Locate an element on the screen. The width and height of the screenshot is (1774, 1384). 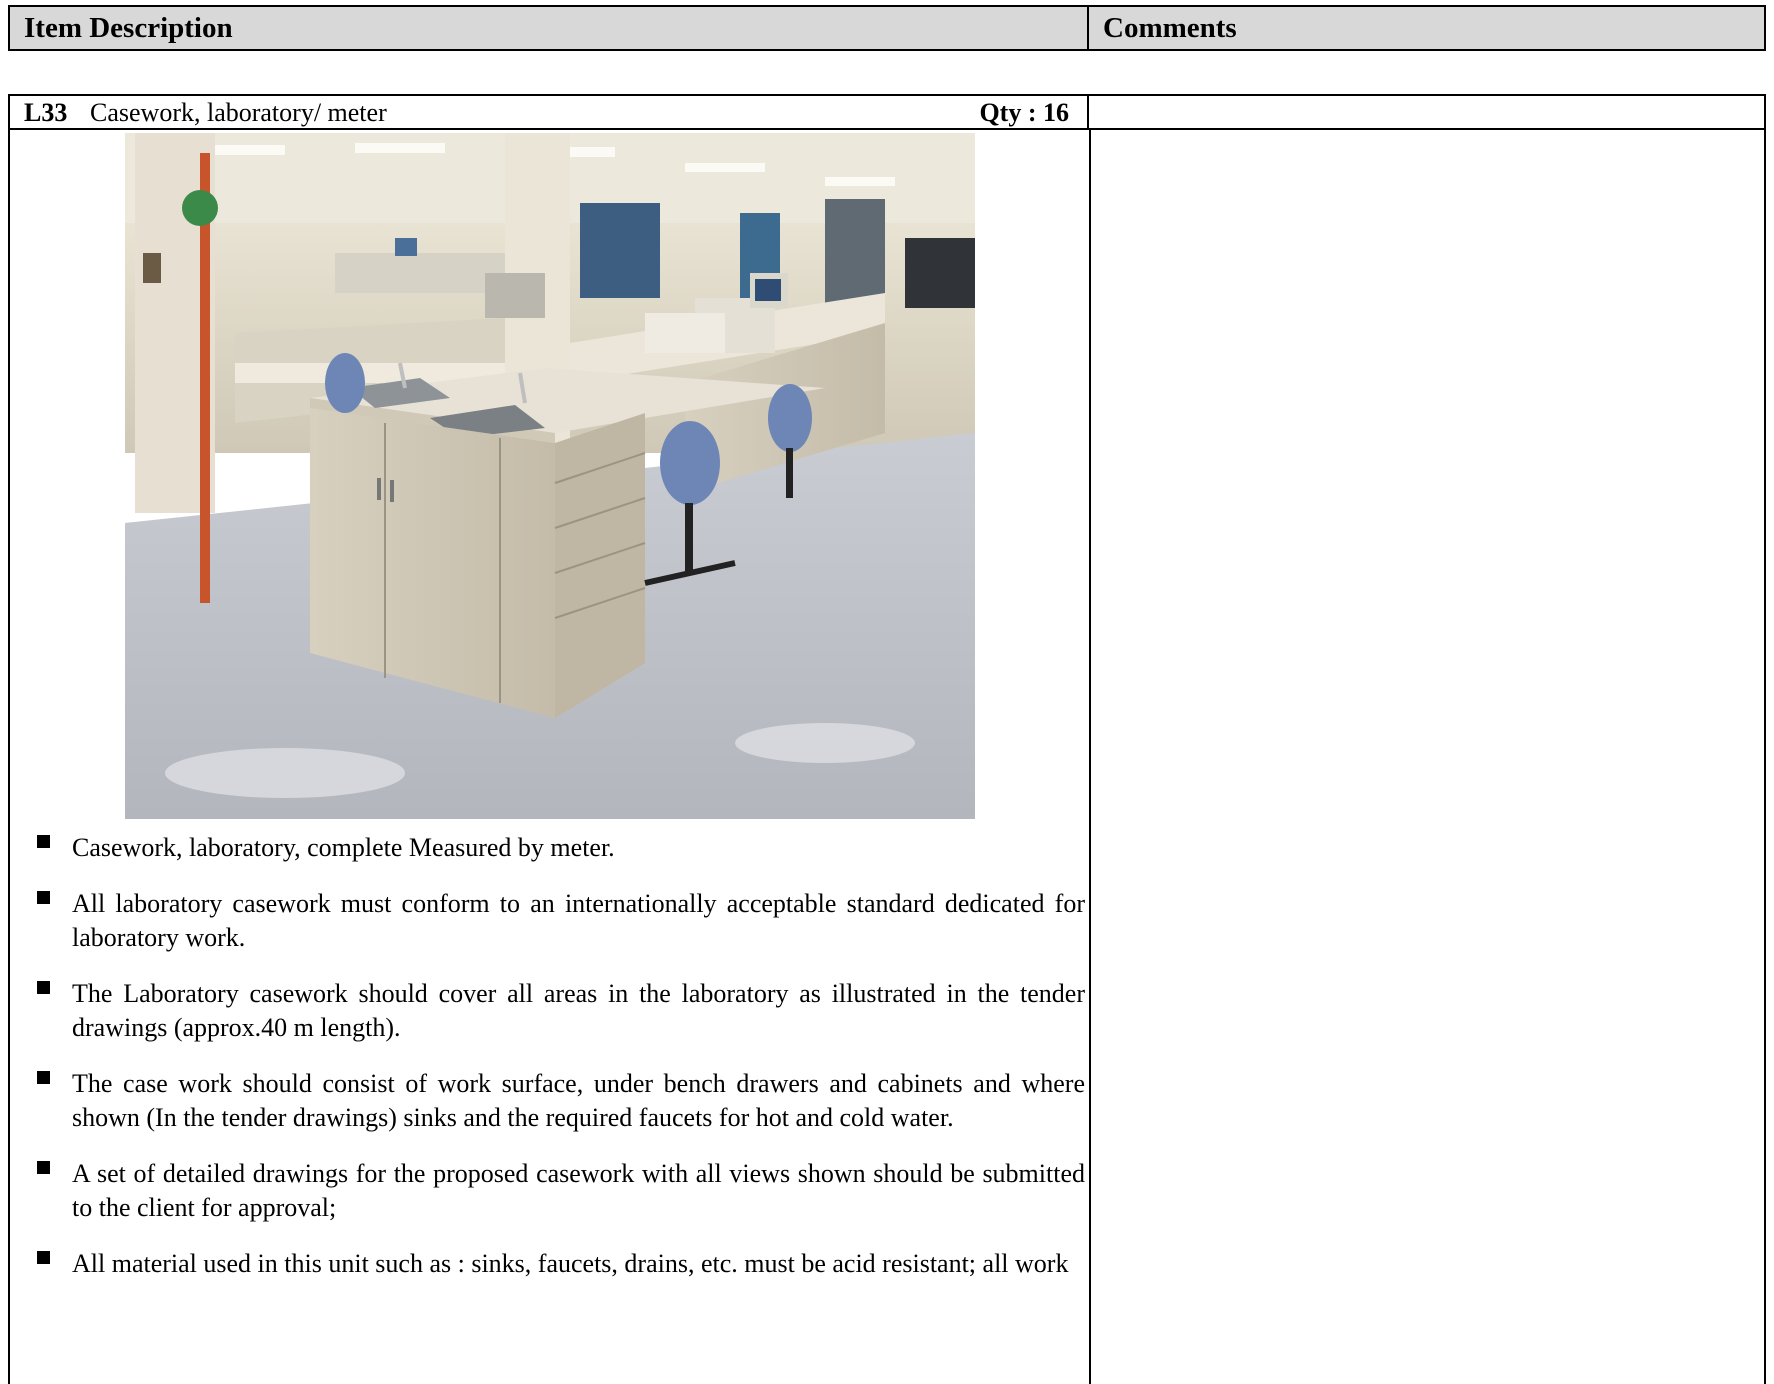
item-description: Casework, laboratory/ meter is located at coordinates (238, 112).